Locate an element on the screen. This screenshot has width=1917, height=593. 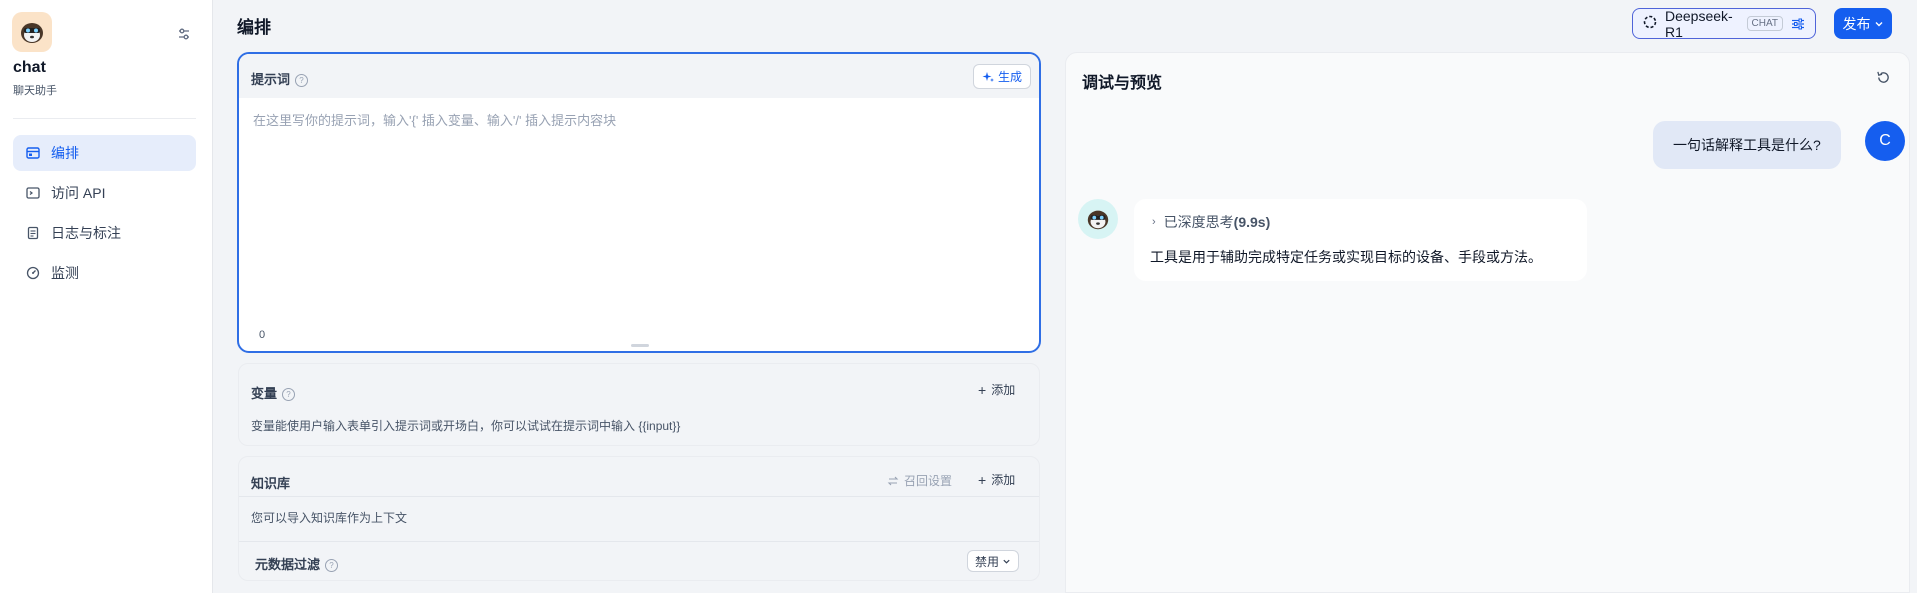
publish-button: 发布 is located at coordinates (1863, 23).